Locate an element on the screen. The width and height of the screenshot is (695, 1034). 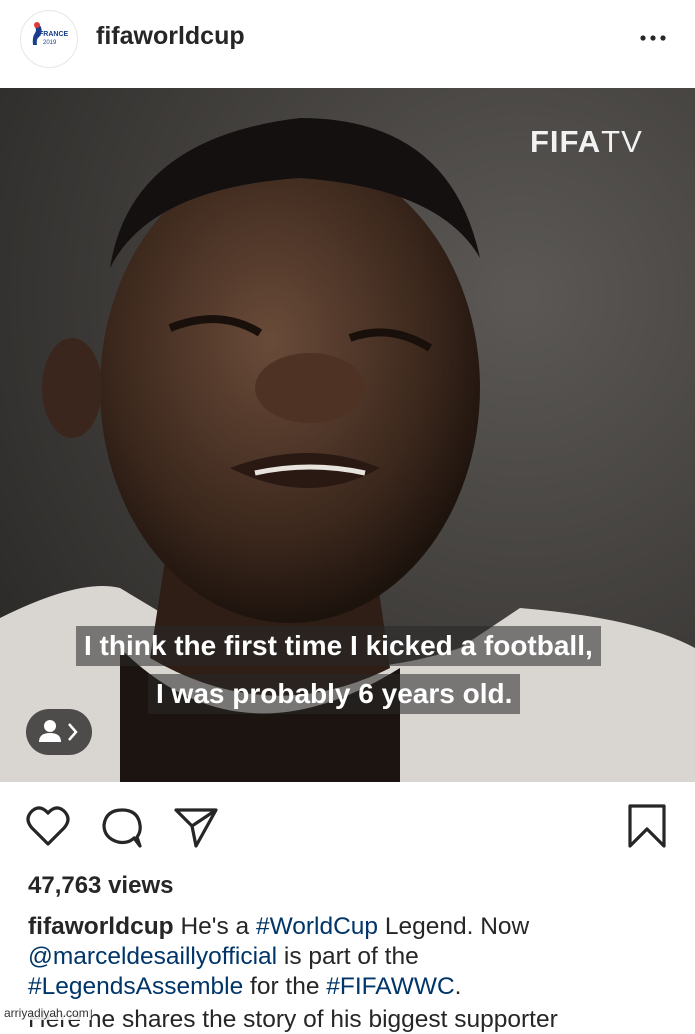
fifa-tv-brand-bold: FIFA is located at coordinates (566, 141).